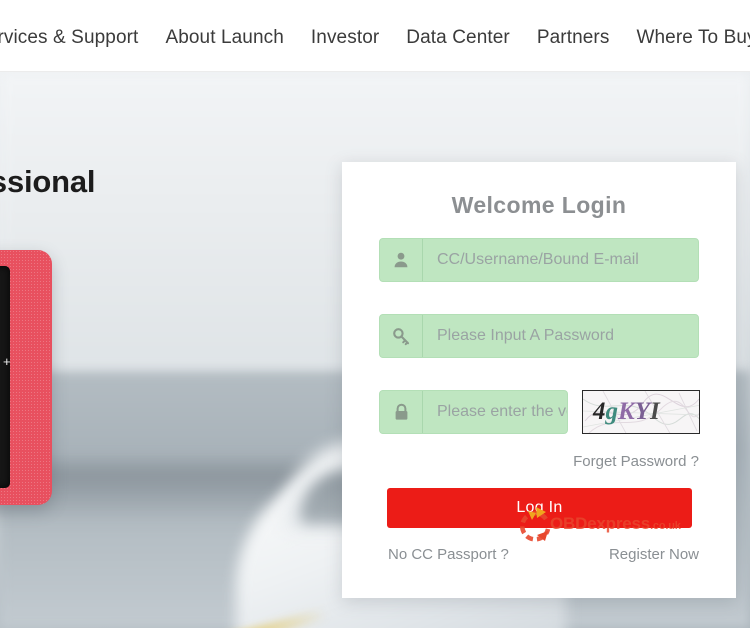  I want to click on password-field-group, so click(539, 336).